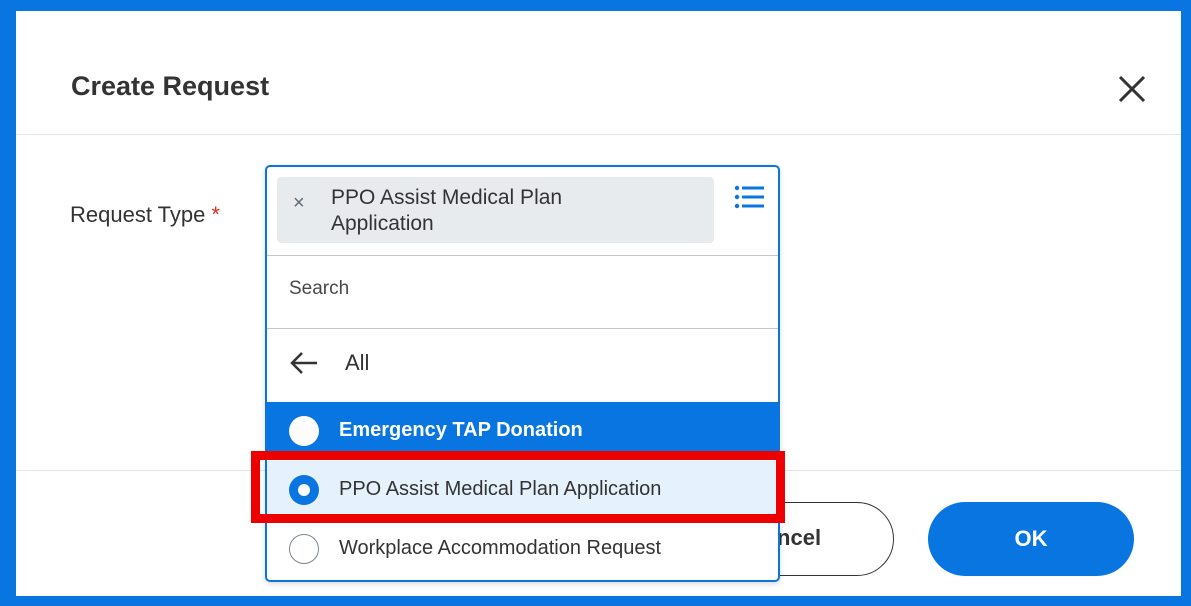 This screenshot has height=606, width=1191. I want to click on search-row, so click(522, 292).